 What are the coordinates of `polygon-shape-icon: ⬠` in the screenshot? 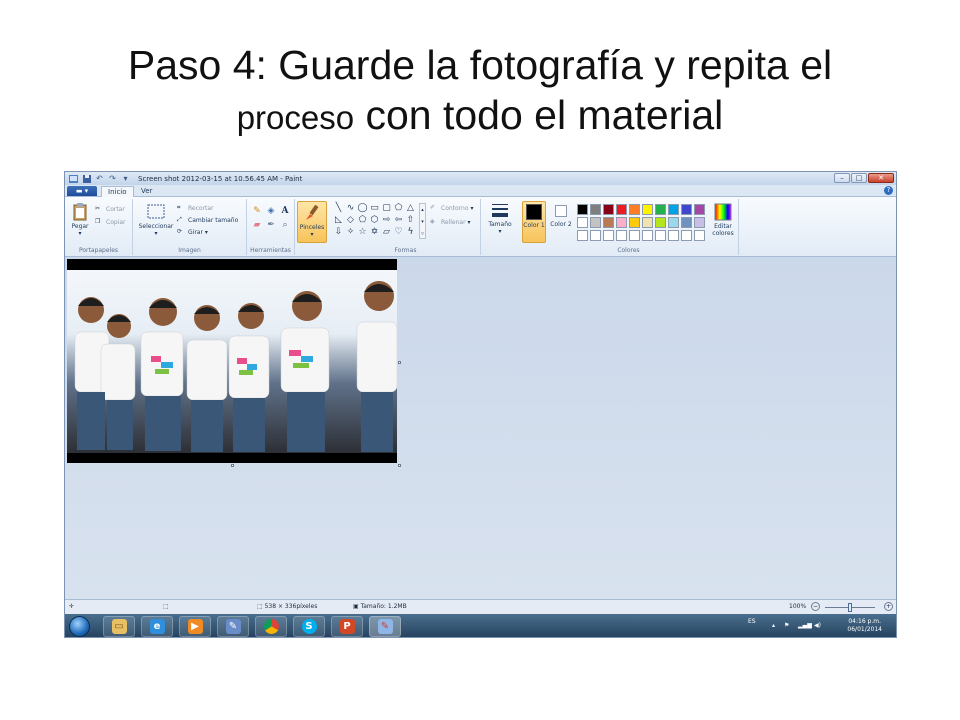 It's located at (398, 208).